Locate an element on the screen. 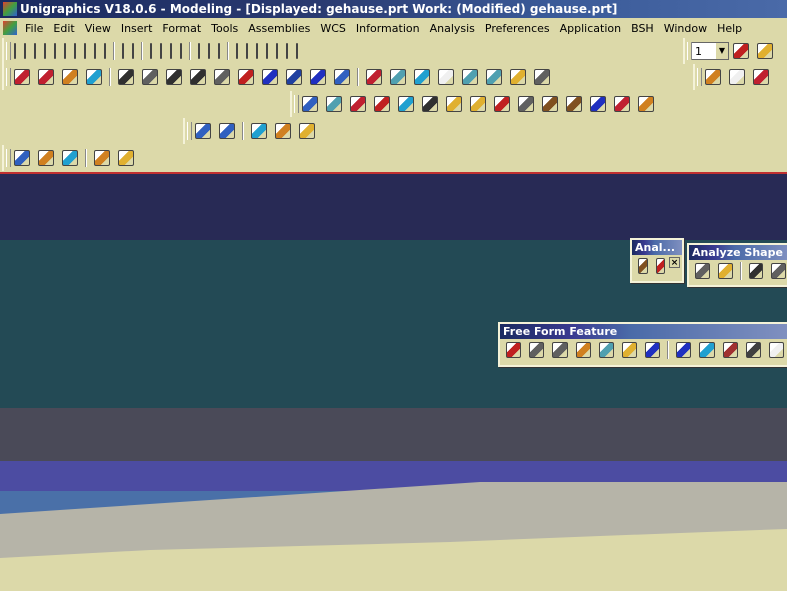 The image size is (787, 591). spline-icon is located at coordinates (70, 77).